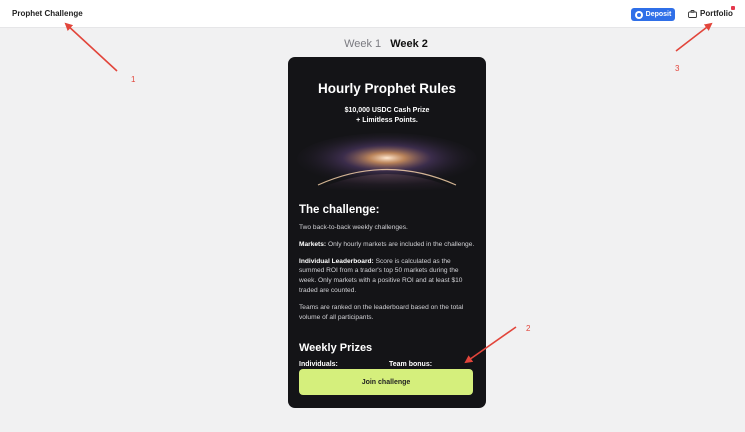 This screenshot has height=432, width=745. Describe the element at coordinates (677, 68) in the screenshot. I see `annotation-label-3: 3` at that location.